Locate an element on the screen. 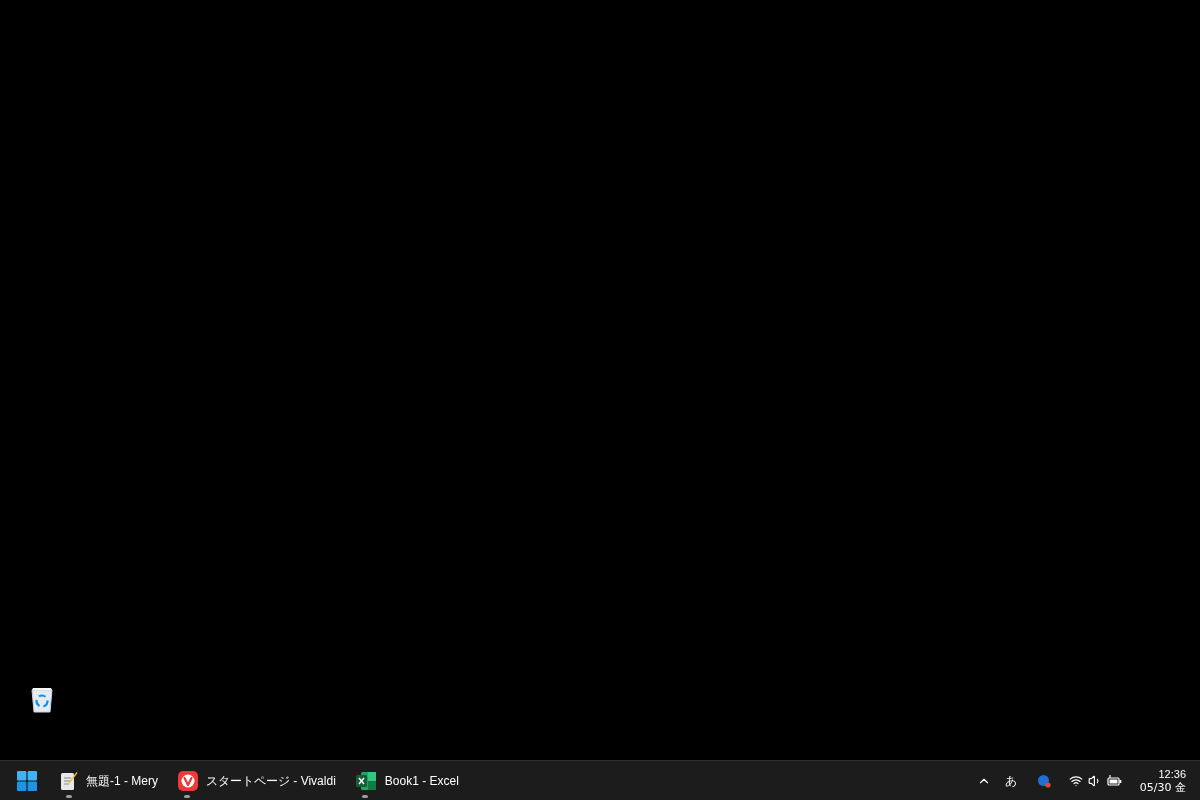 Image resolution: width=1200 pixels, height=800 pixels. battery-icon is located at coordinates (1114, 780).